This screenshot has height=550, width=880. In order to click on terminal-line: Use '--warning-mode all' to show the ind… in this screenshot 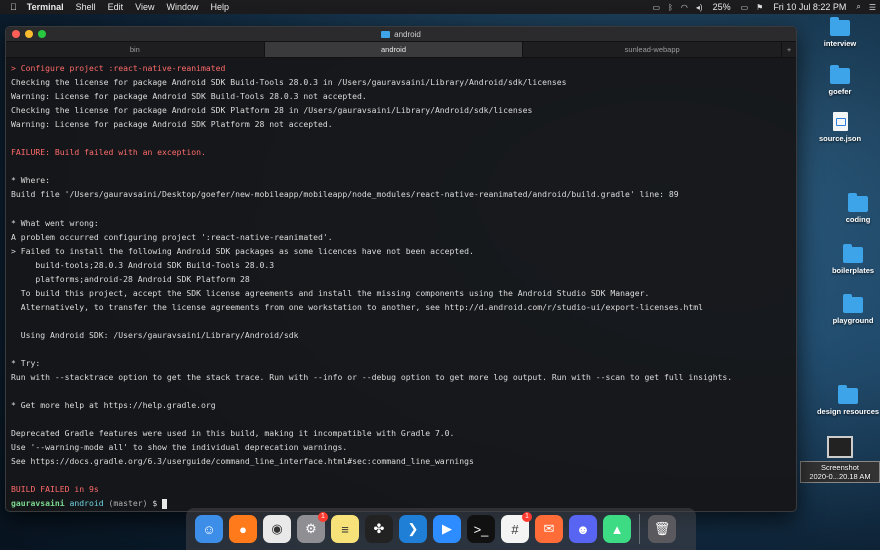, I will do `click(179, 447)`.